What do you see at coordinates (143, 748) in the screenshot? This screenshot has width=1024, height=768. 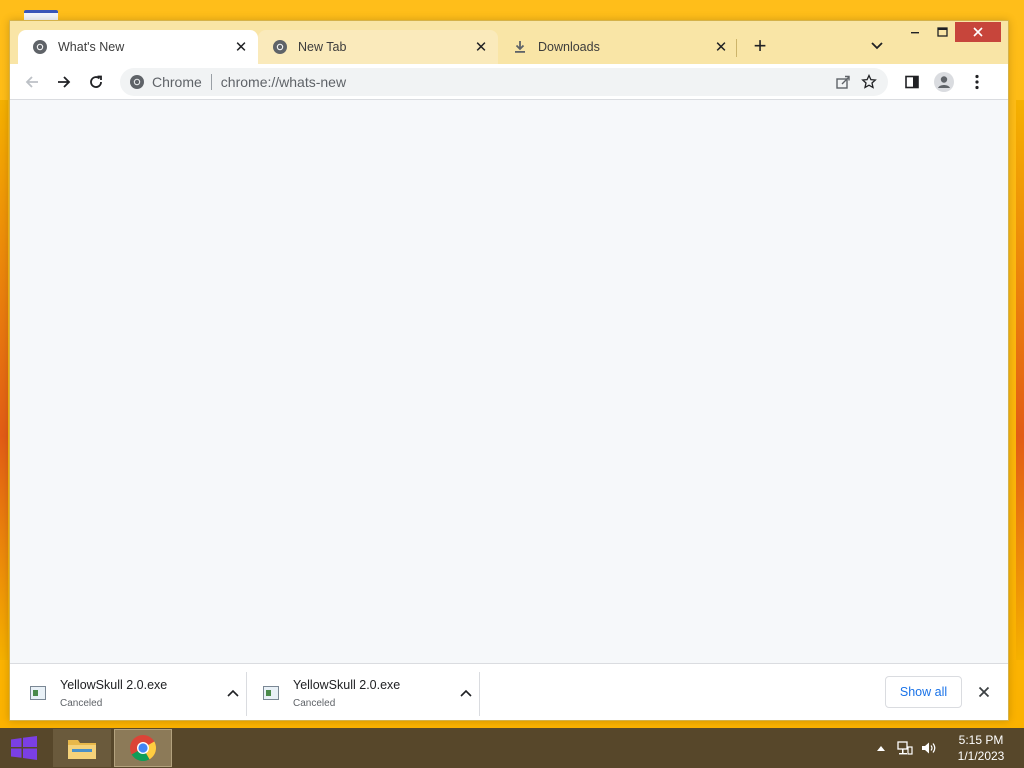 I see `chrome-taskbar-button` at bounding box center [143, 748].